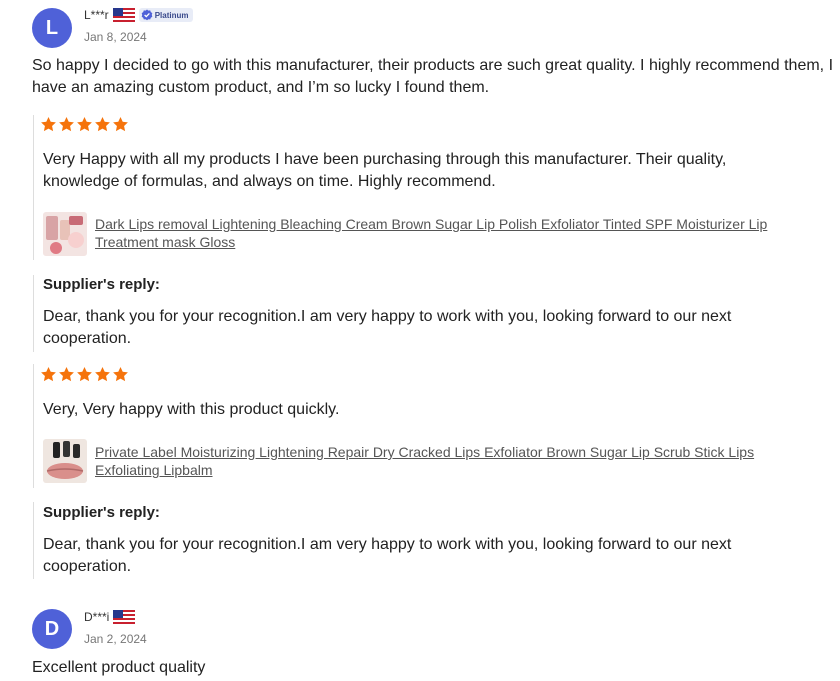 The image size is (840, 681). I want to click on reviewer-info: D***i, so click(110, 617).